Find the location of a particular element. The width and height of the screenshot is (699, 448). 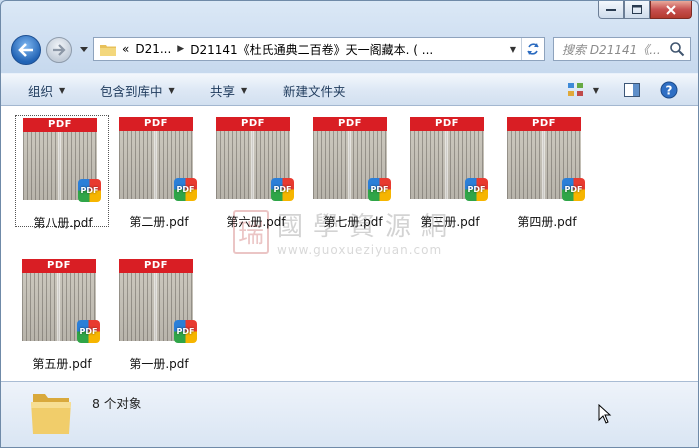

address-bar: « D21... ▶ D21141《杜氏通典二百卷》天一阁藏本. ( ... ▼ is located at coordinates (319, 49).